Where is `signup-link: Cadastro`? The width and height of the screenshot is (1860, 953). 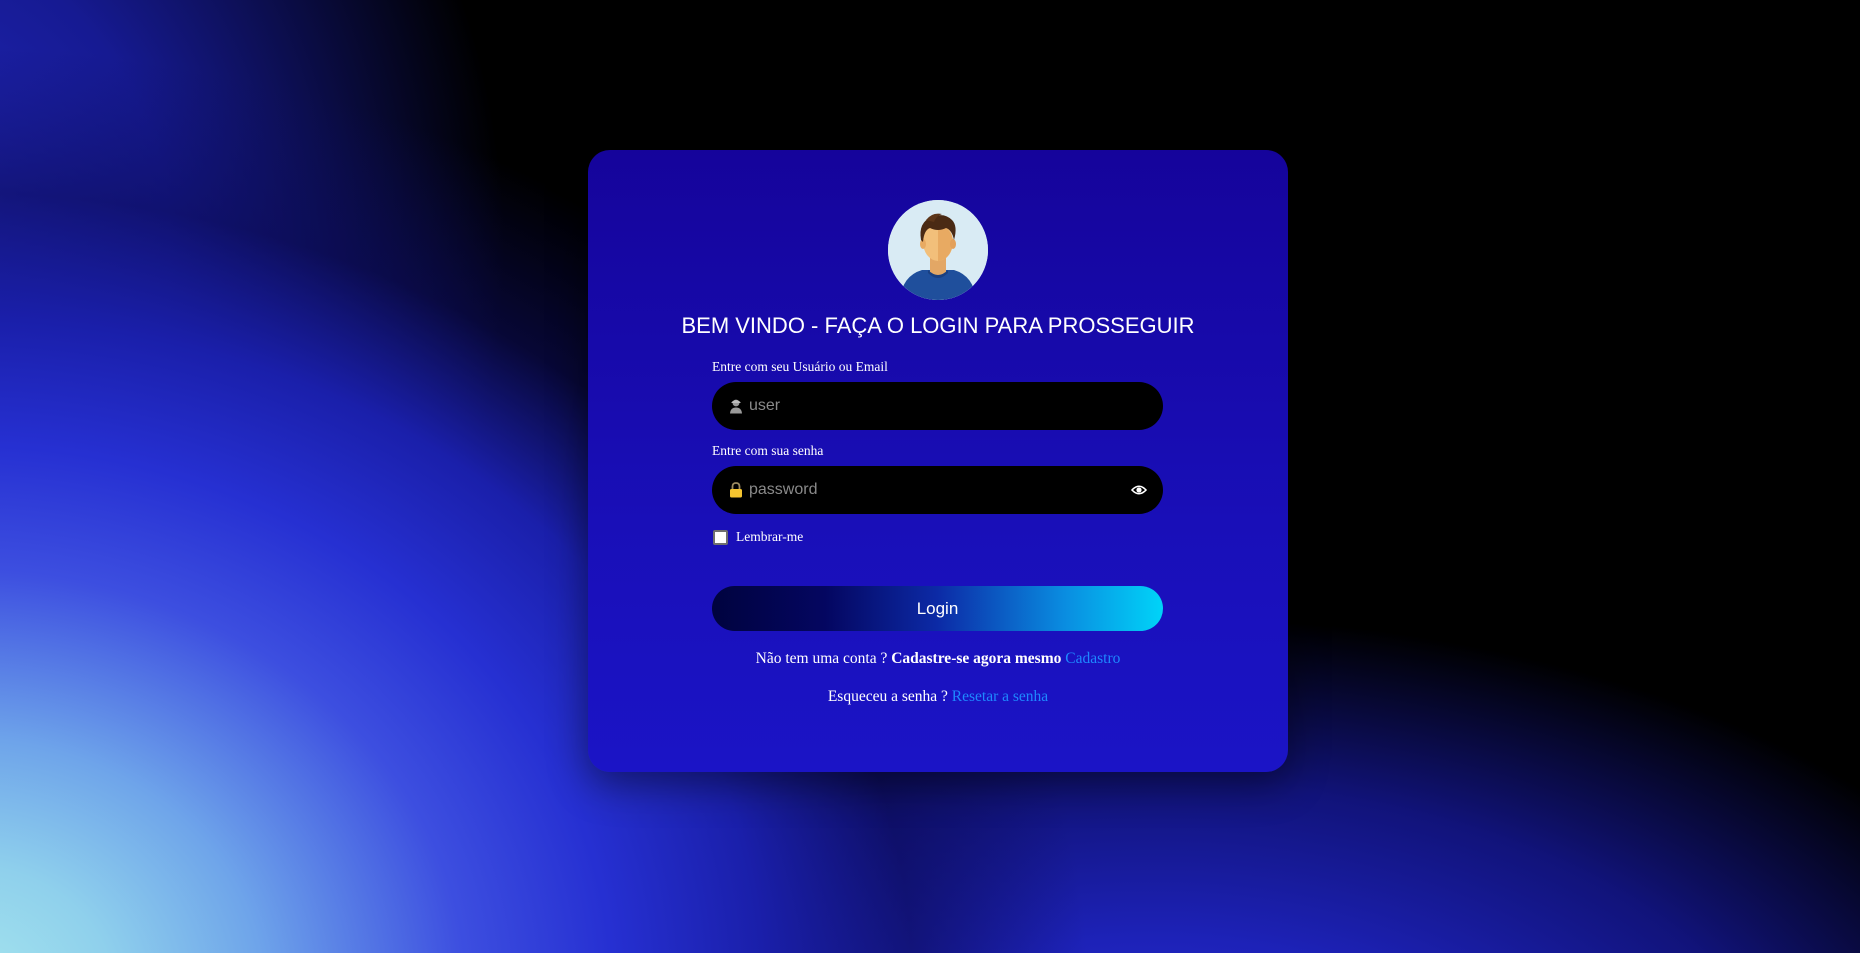 signup-link: Cadastro is located at coordinates (1092, 658).